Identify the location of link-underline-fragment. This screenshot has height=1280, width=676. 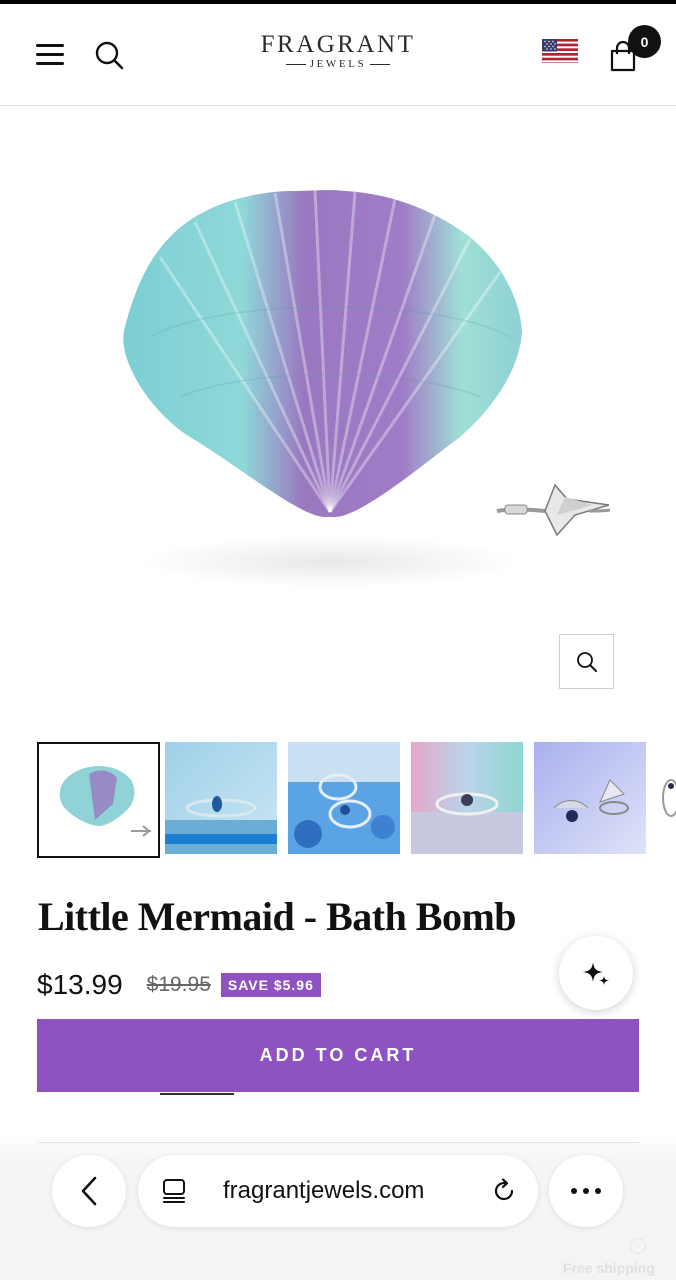
(197, 1094).